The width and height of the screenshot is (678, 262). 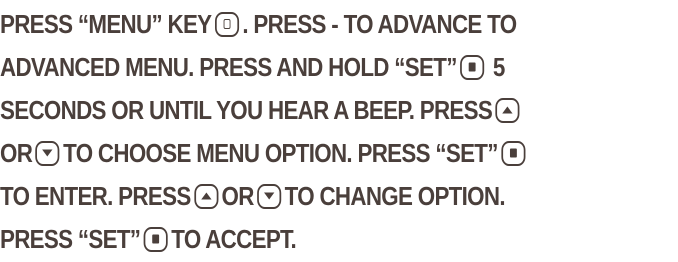 I want to click on instruction-line-6: PRESS “SET” TO ACCEPT., so click(x=148, y=239).